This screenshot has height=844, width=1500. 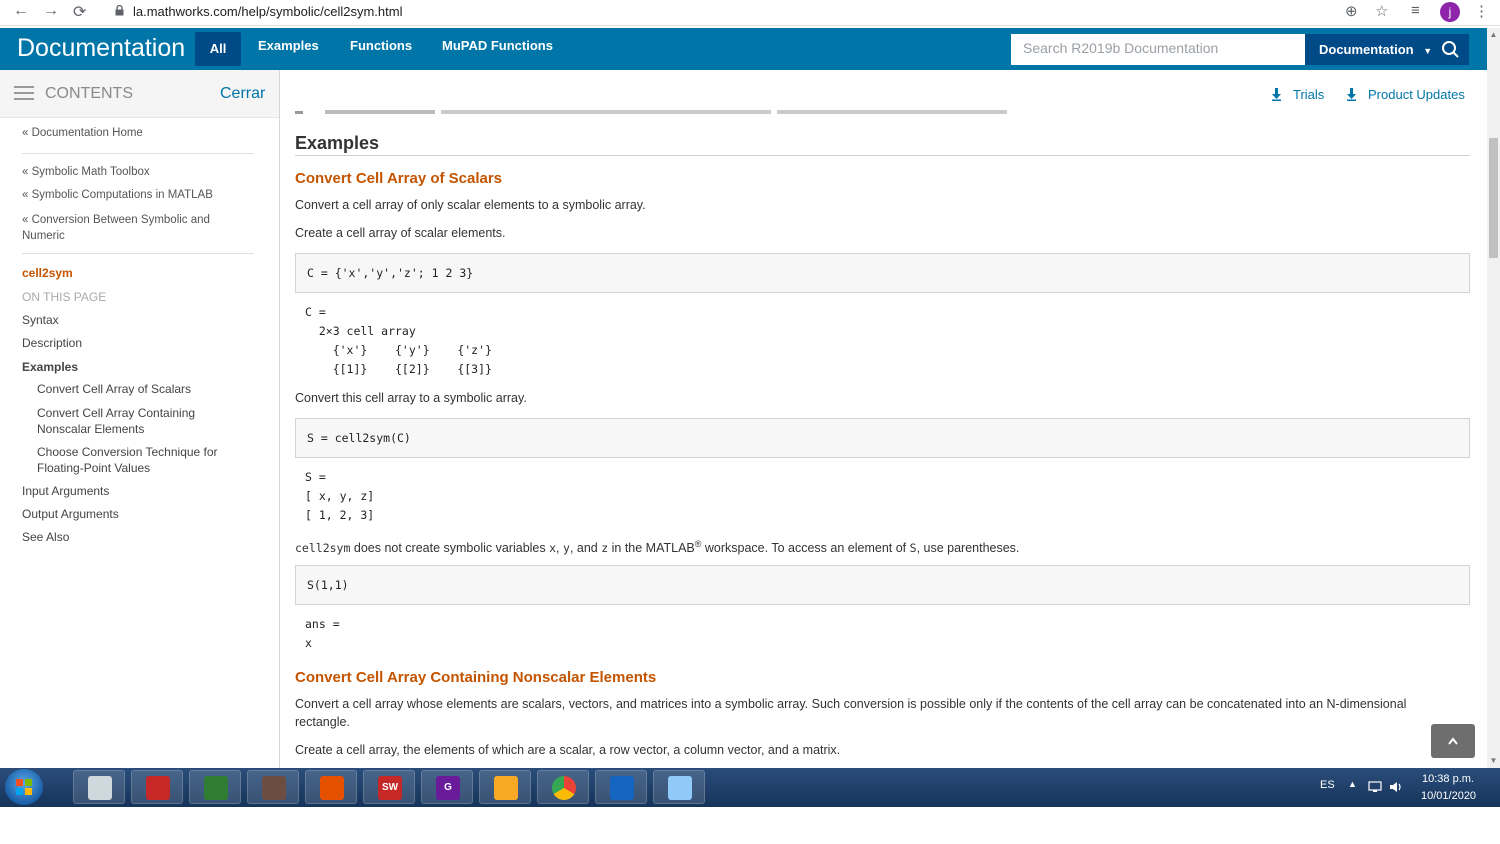 What do you see at coordinates (52, 343) in the screenshot?
I see `sidebar-item-description: Description` at bounding box center [52, 343].